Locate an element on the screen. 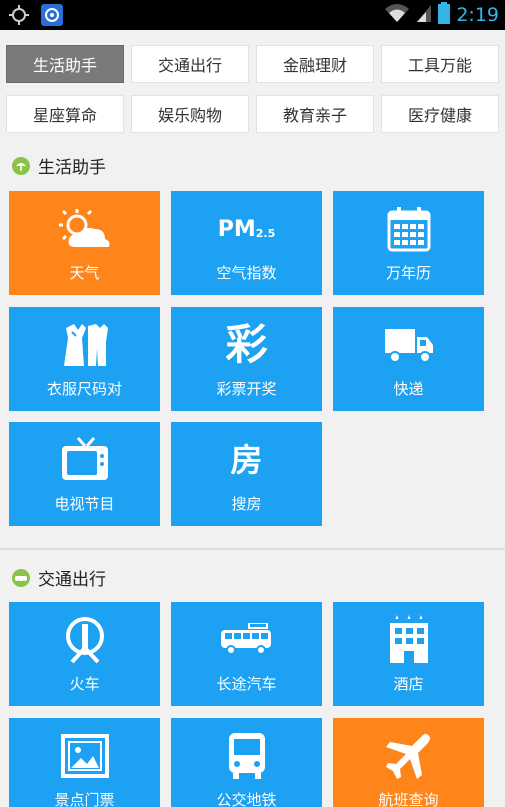 The width and height of the screenshot is (505, 807). tab-life-assistant: 生活助手 is located at coordinates (65, 64).